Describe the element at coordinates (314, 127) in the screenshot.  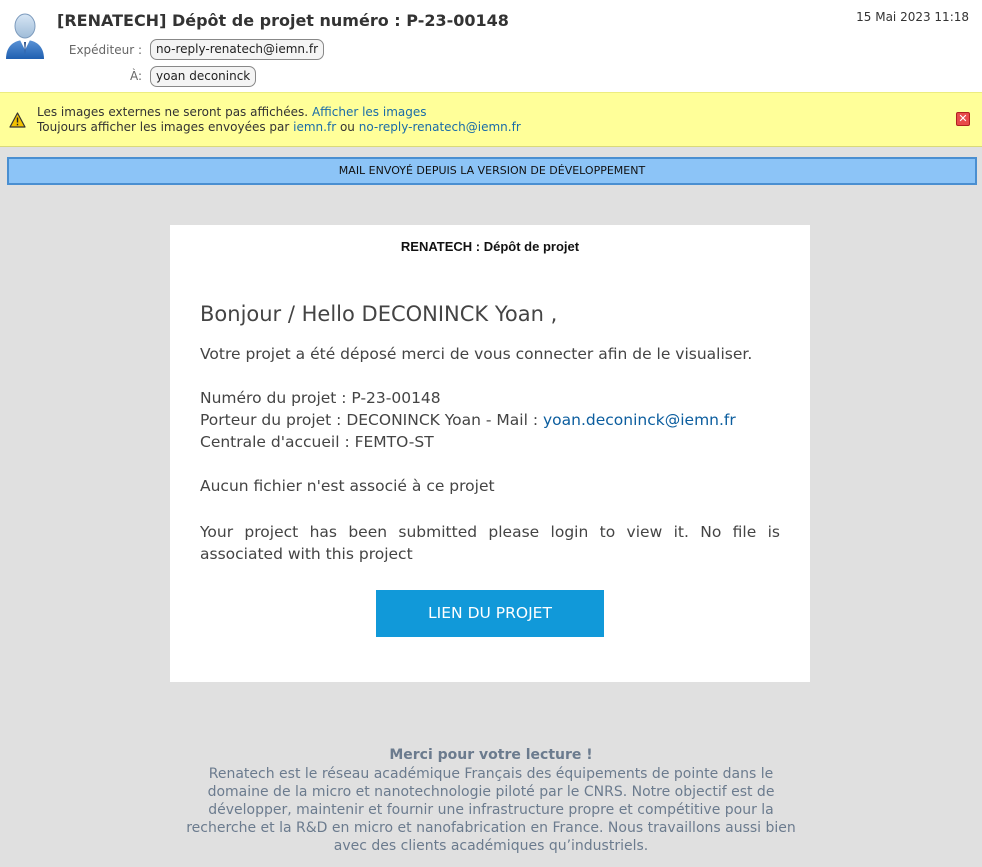
I see `always-show-domain-link: iemn.fr` at that location.